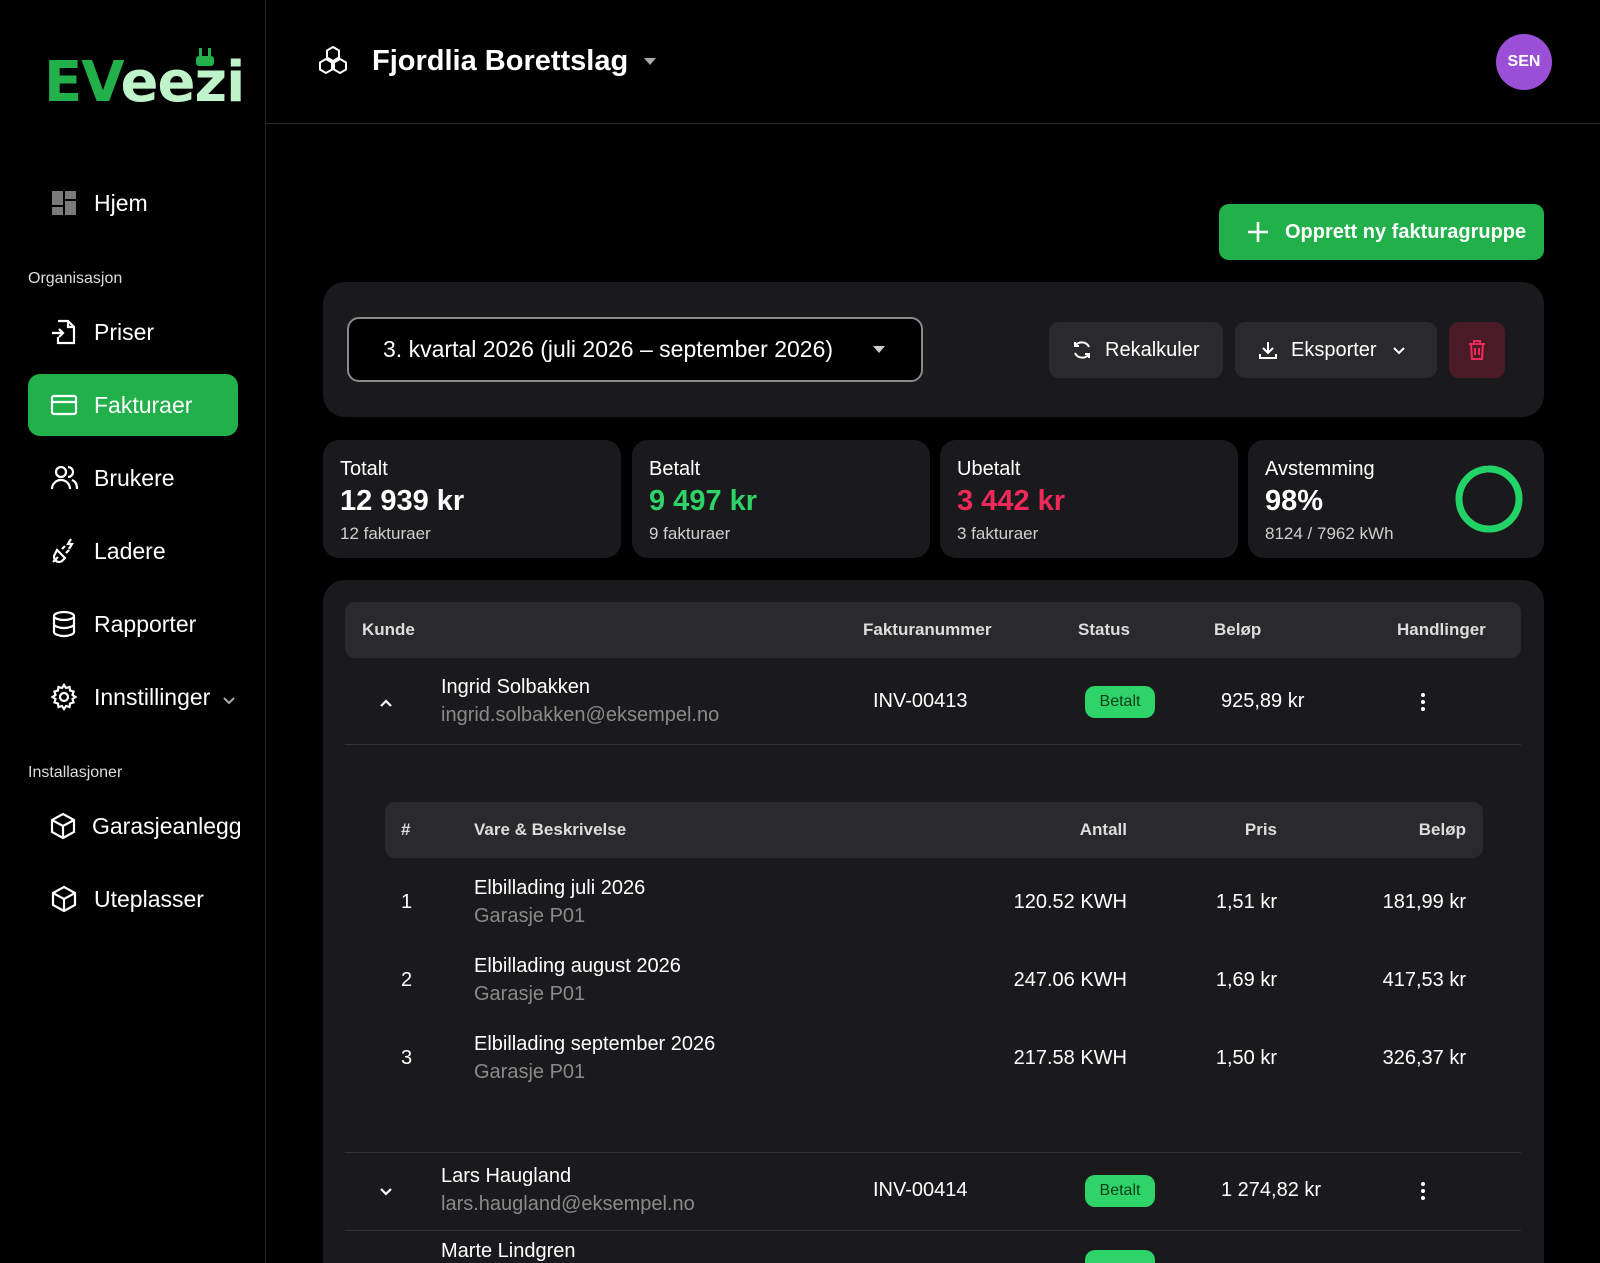  Describe the element at coordinates (1441, 629) in the screenshot. I see `col-actions: Handlinger` at that location.